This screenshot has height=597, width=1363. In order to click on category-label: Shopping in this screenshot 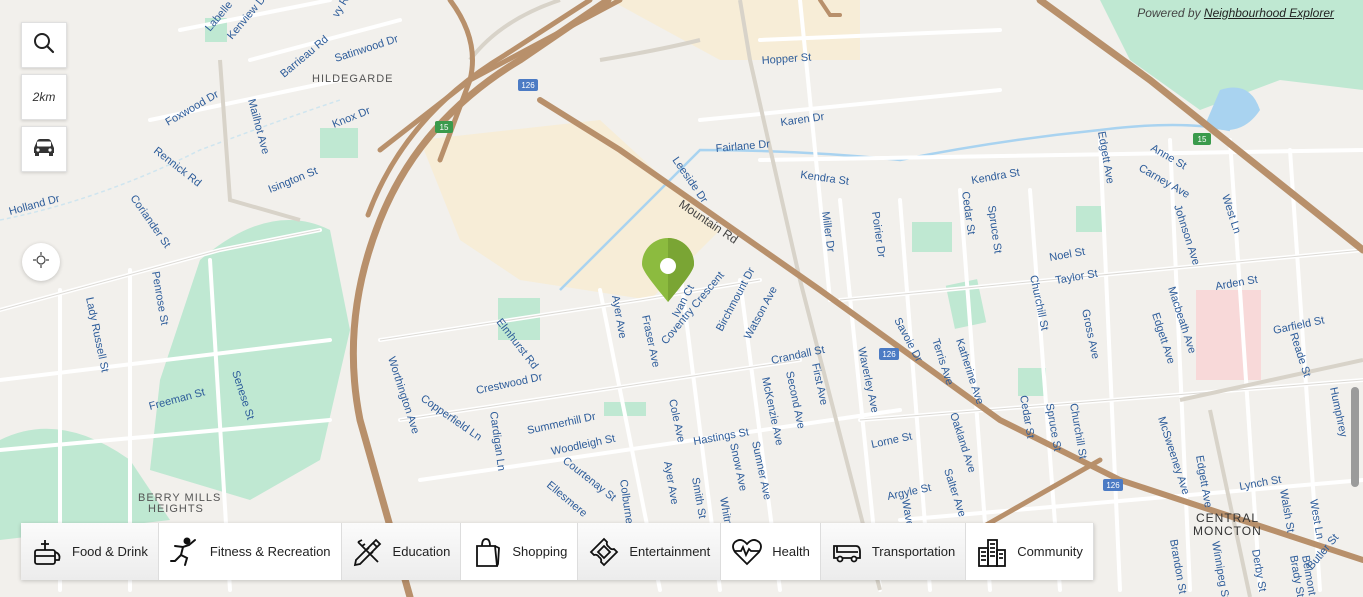, I will do `click(540, 551)`.